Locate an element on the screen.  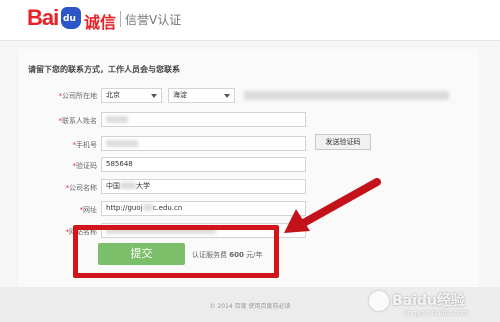
watermark-brand: Baidu经验 is located at coordinates (428, 301).